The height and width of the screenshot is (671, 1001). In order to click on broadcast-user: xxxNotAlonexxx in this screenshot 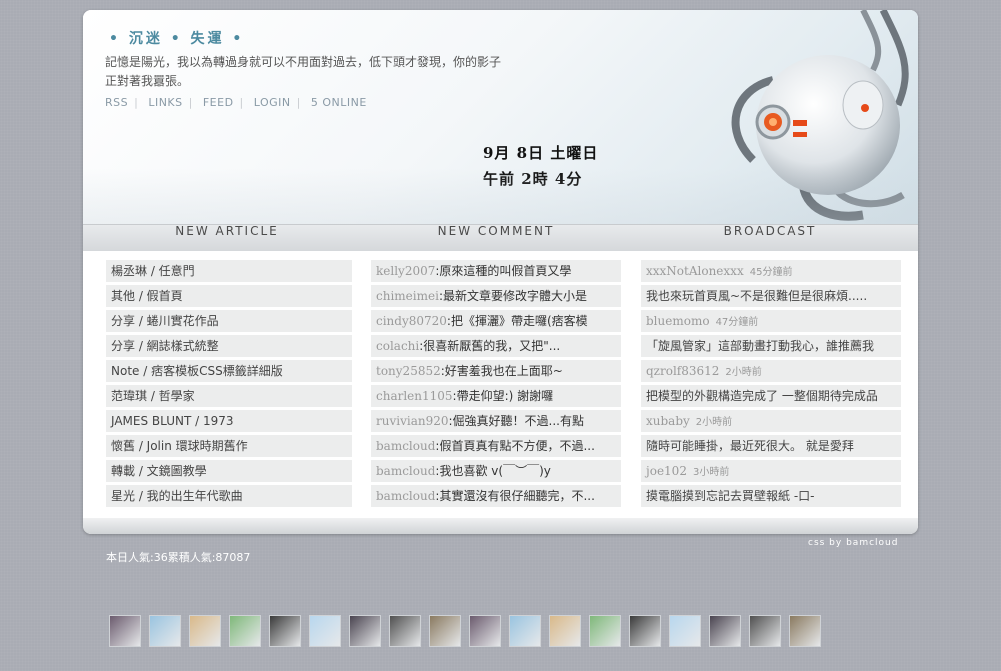, I will do `click(695, 271)`.